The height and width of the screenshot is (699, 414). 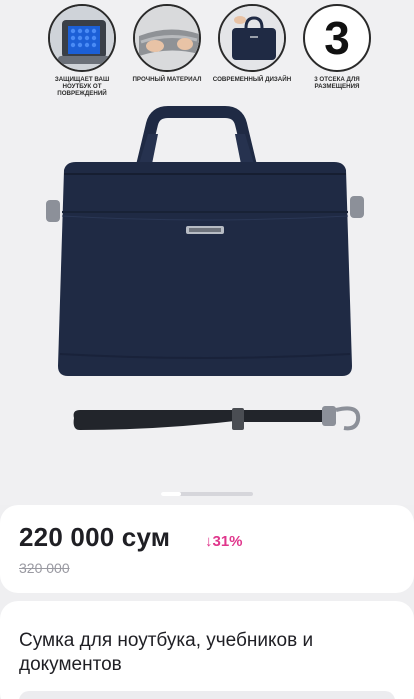 I want to click on feature-caption: СОВРЕМЕННЫЙ ДИЗАЙН, so click(x=252, y=79).